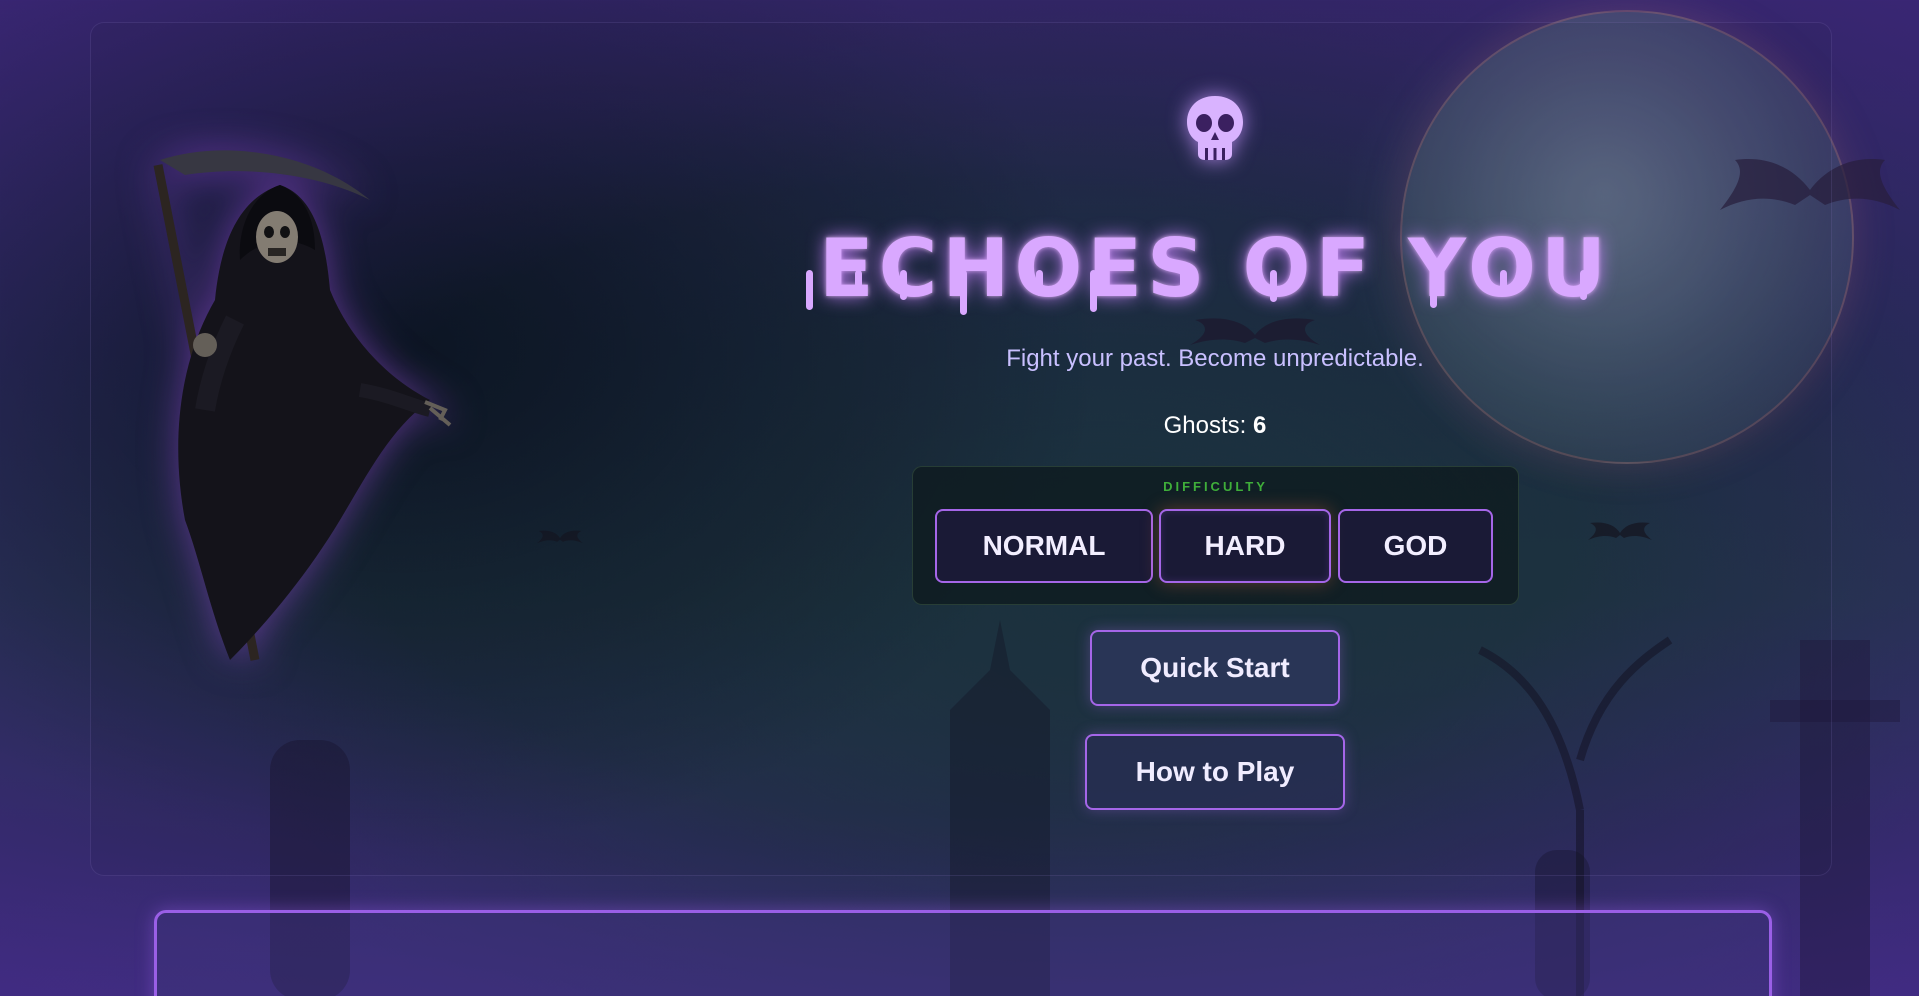 The height and width of the screenshot is (996, 1919). Describe the element at coordinates (1196, 292) in the screenshot. I see `title-drips-decoration` at that location.